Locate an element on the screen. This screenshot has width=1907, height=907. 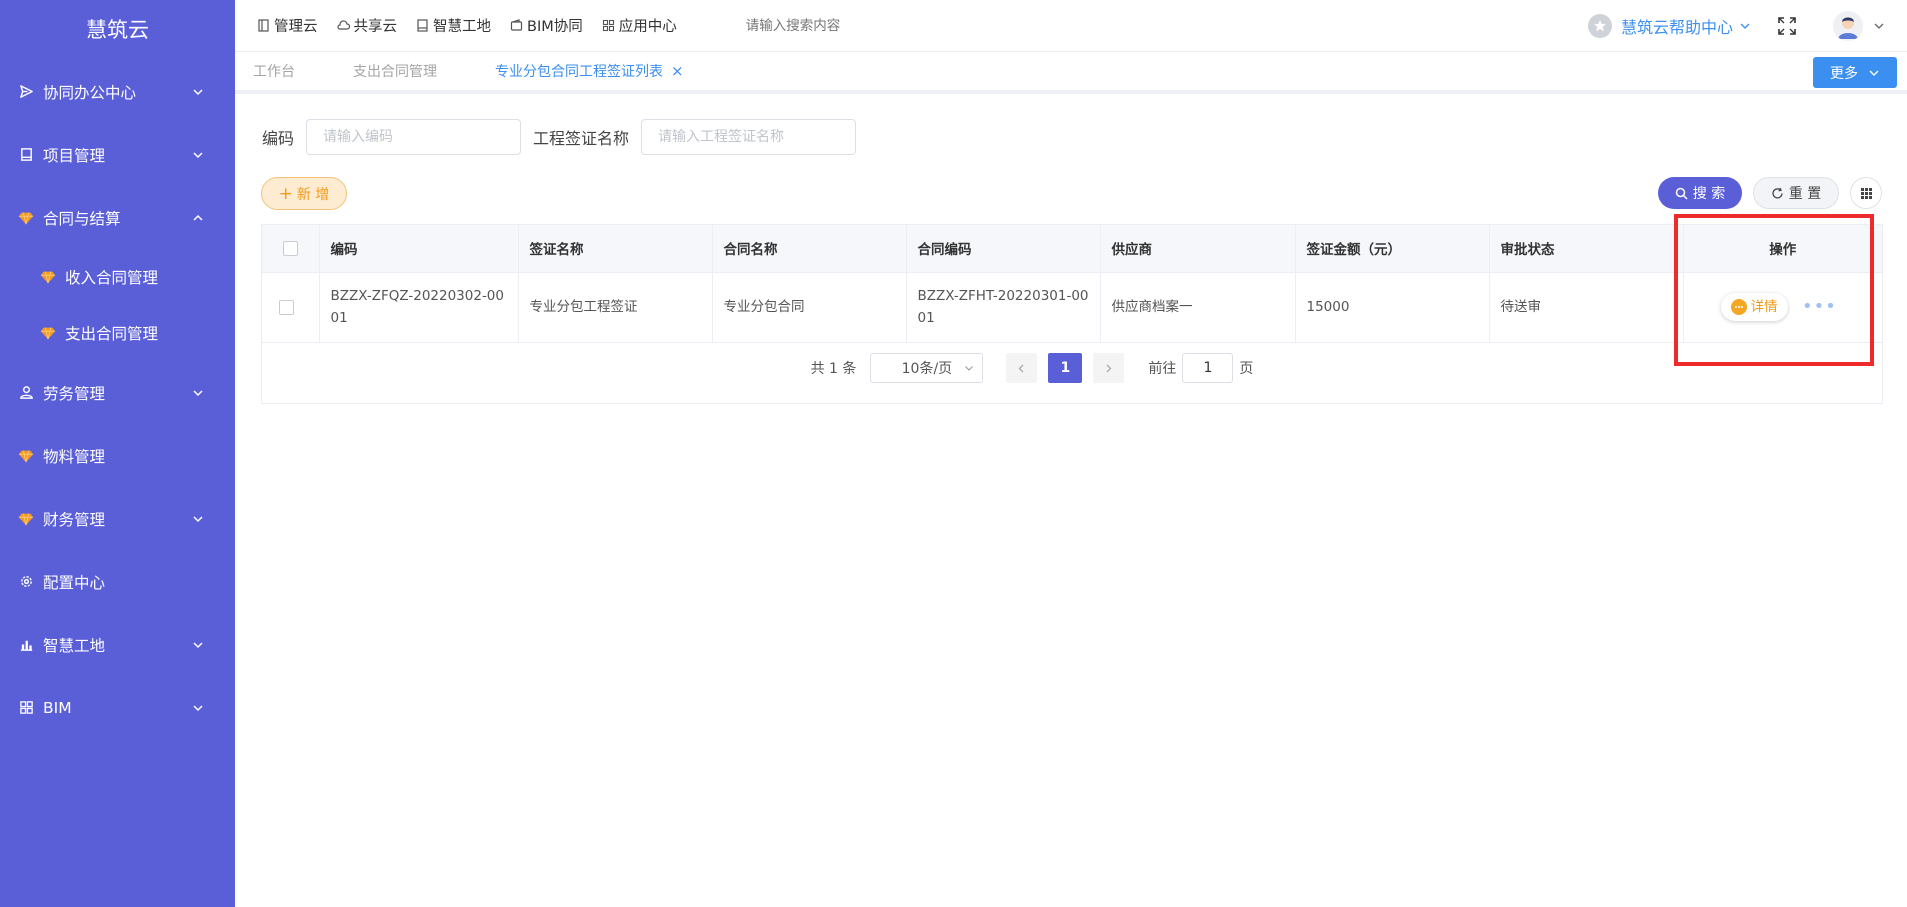
sidebar-item-income-contract: 收入合同管理 is located at coordinates (117, 277).